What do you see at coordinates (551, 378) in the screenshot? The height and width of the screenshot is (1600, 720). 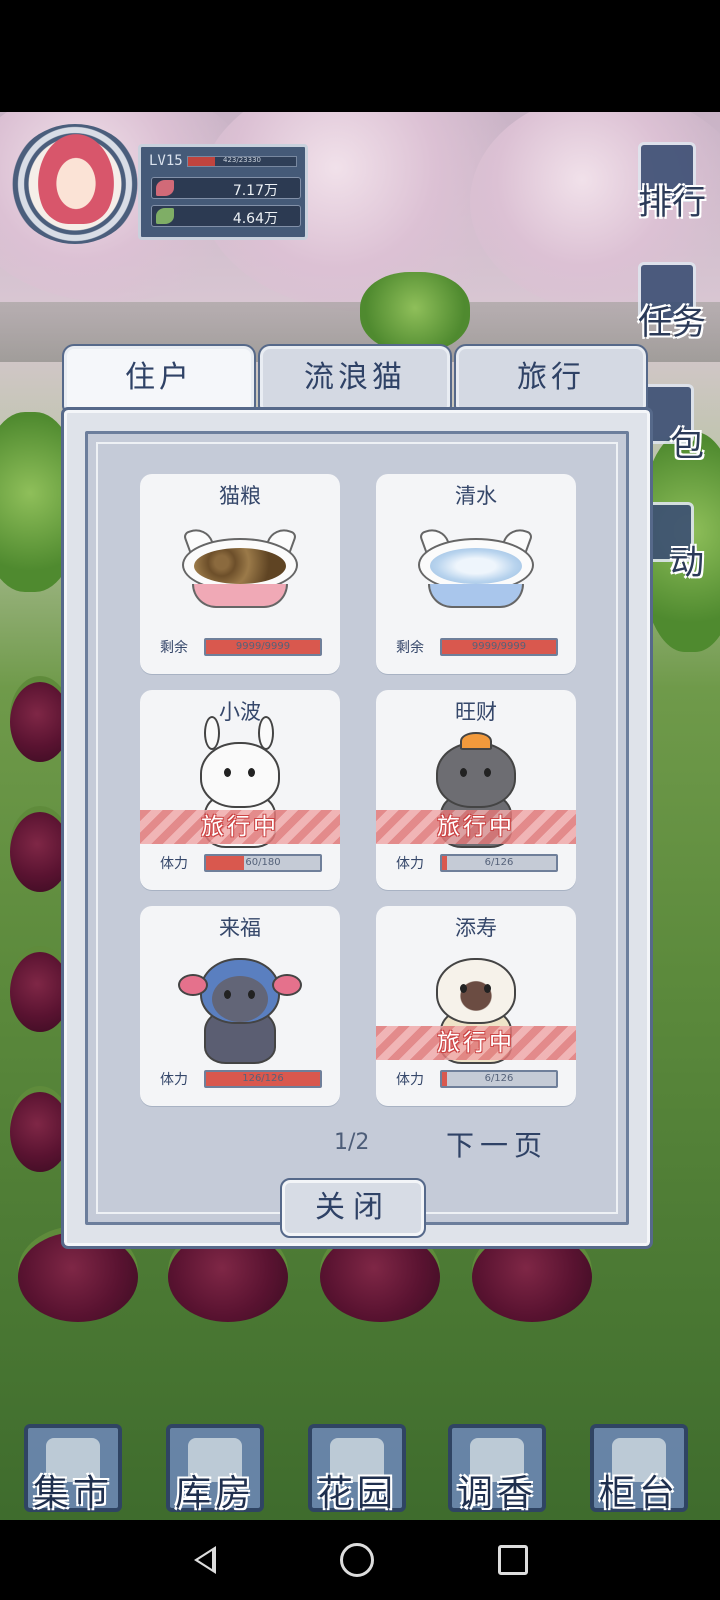 I see `tab-travel: 旅行` at bounding box center [551, 378].